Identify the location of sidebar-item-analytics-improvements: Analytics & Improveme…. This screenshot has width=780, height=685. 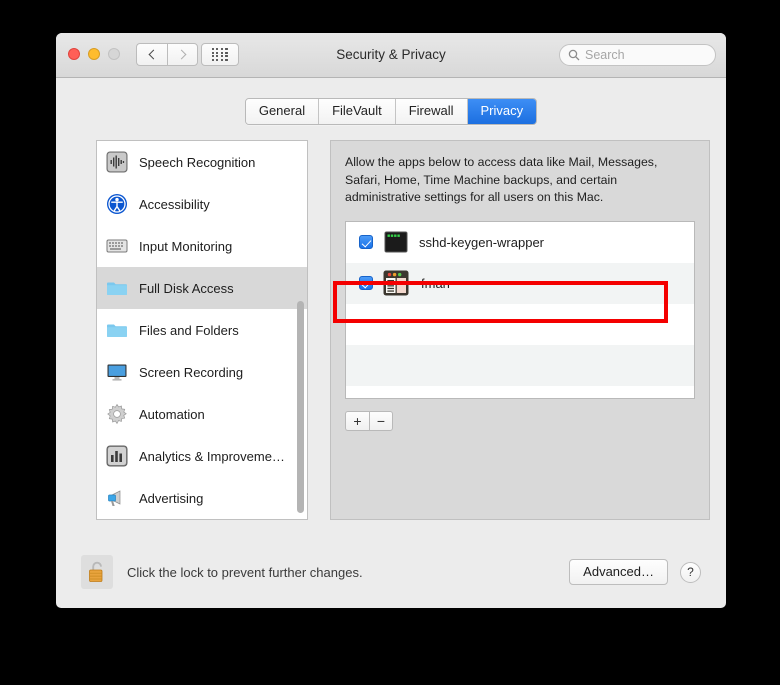
(202, 456).